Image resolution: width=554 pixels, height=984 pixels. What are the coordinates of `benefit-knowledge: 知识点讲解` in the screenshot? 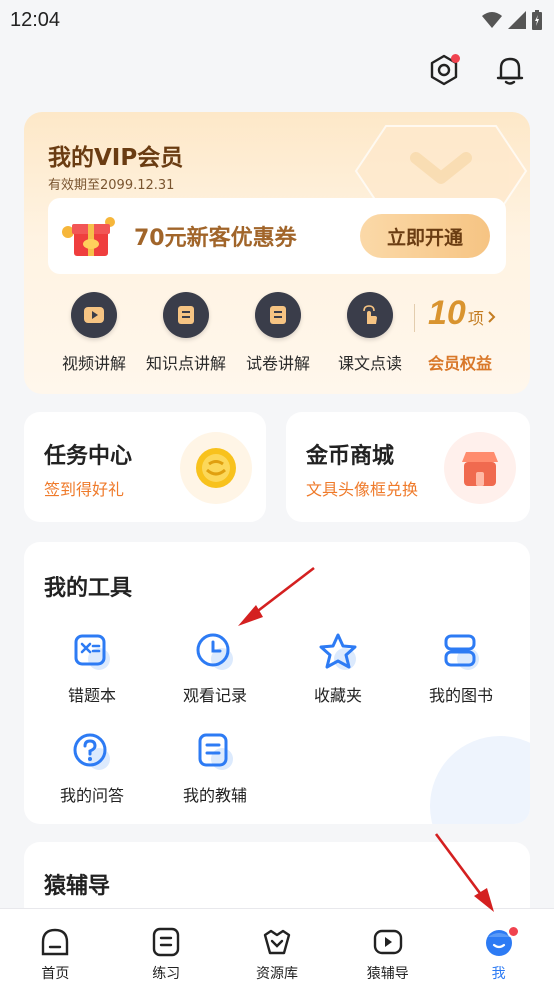 It's located at (186, 333).